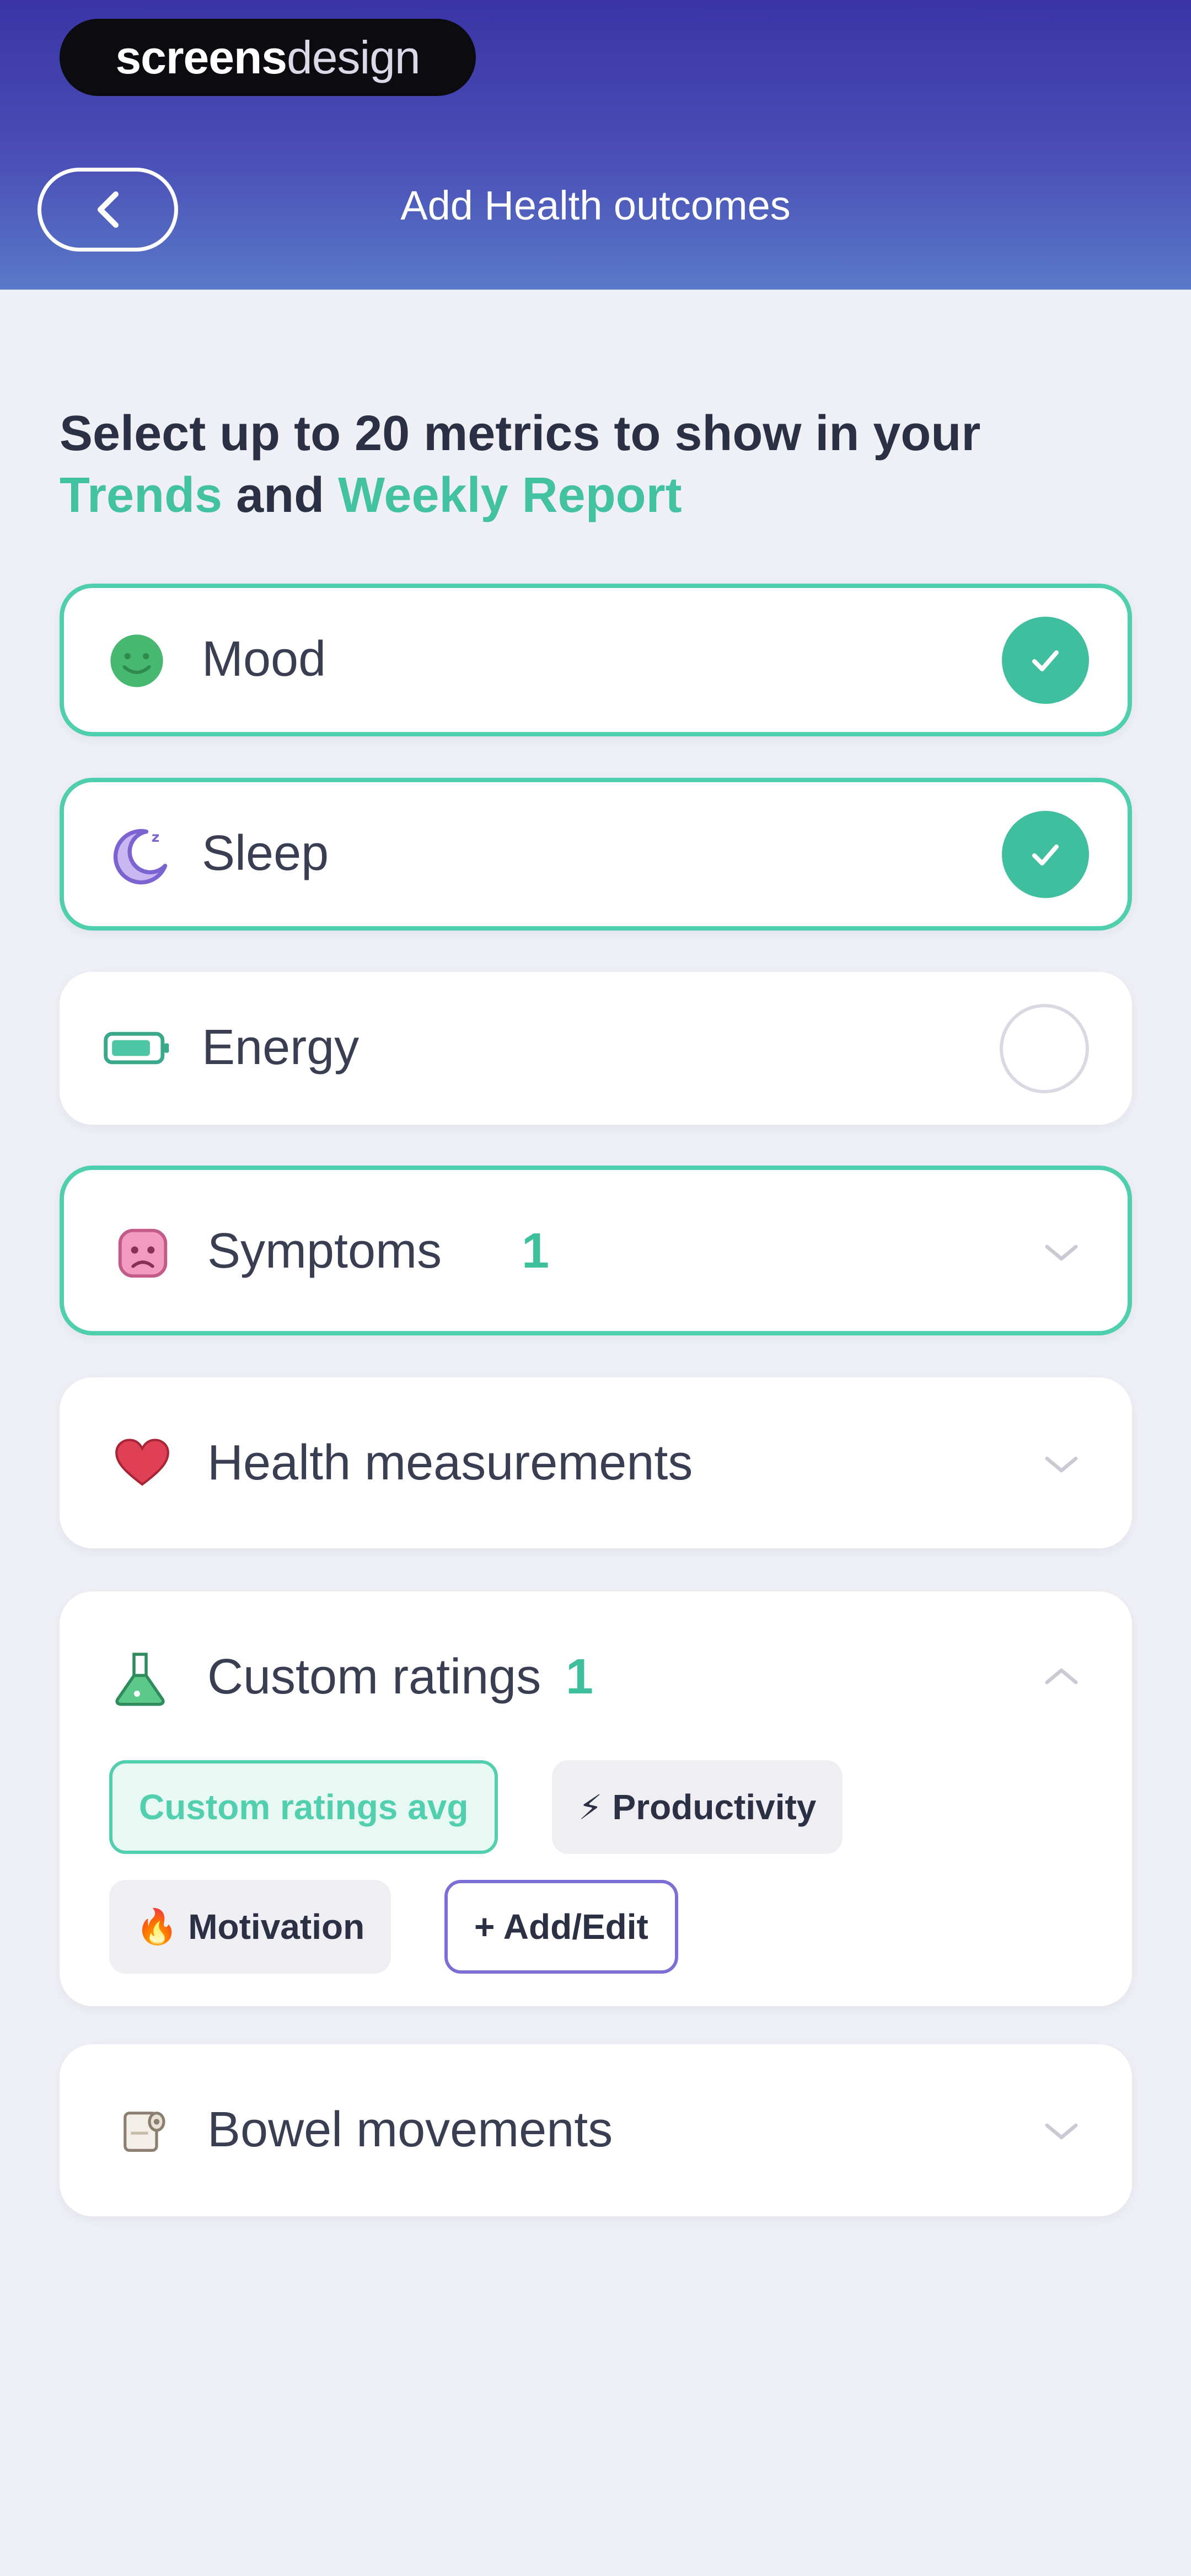 This screenshot has width=1191, height=2576. Describe the element at coordinates (536, 1251) in the screenshot. I see `symptoms-count-badge: 1` at that location.